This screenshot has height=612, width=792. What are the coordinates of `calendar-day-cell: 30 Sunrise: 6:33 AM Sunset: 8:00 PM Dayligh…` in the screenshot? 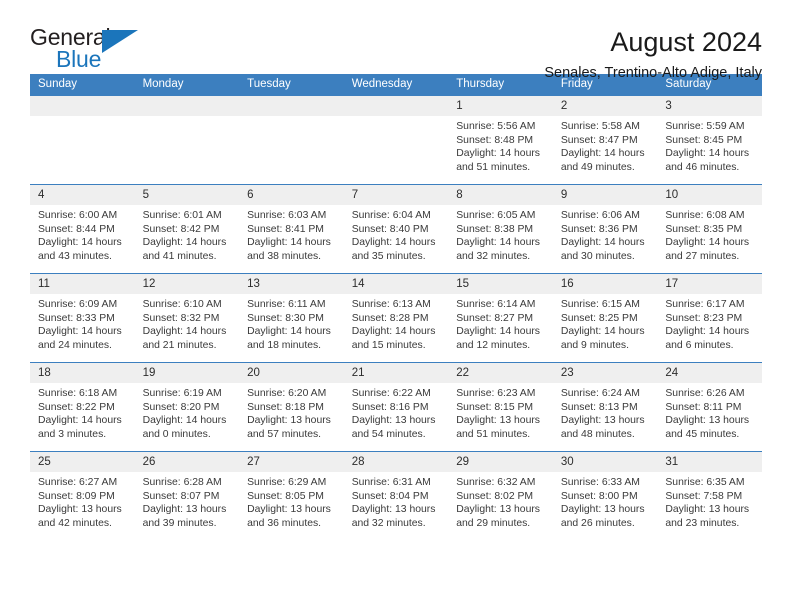 It's located at (605, 496).